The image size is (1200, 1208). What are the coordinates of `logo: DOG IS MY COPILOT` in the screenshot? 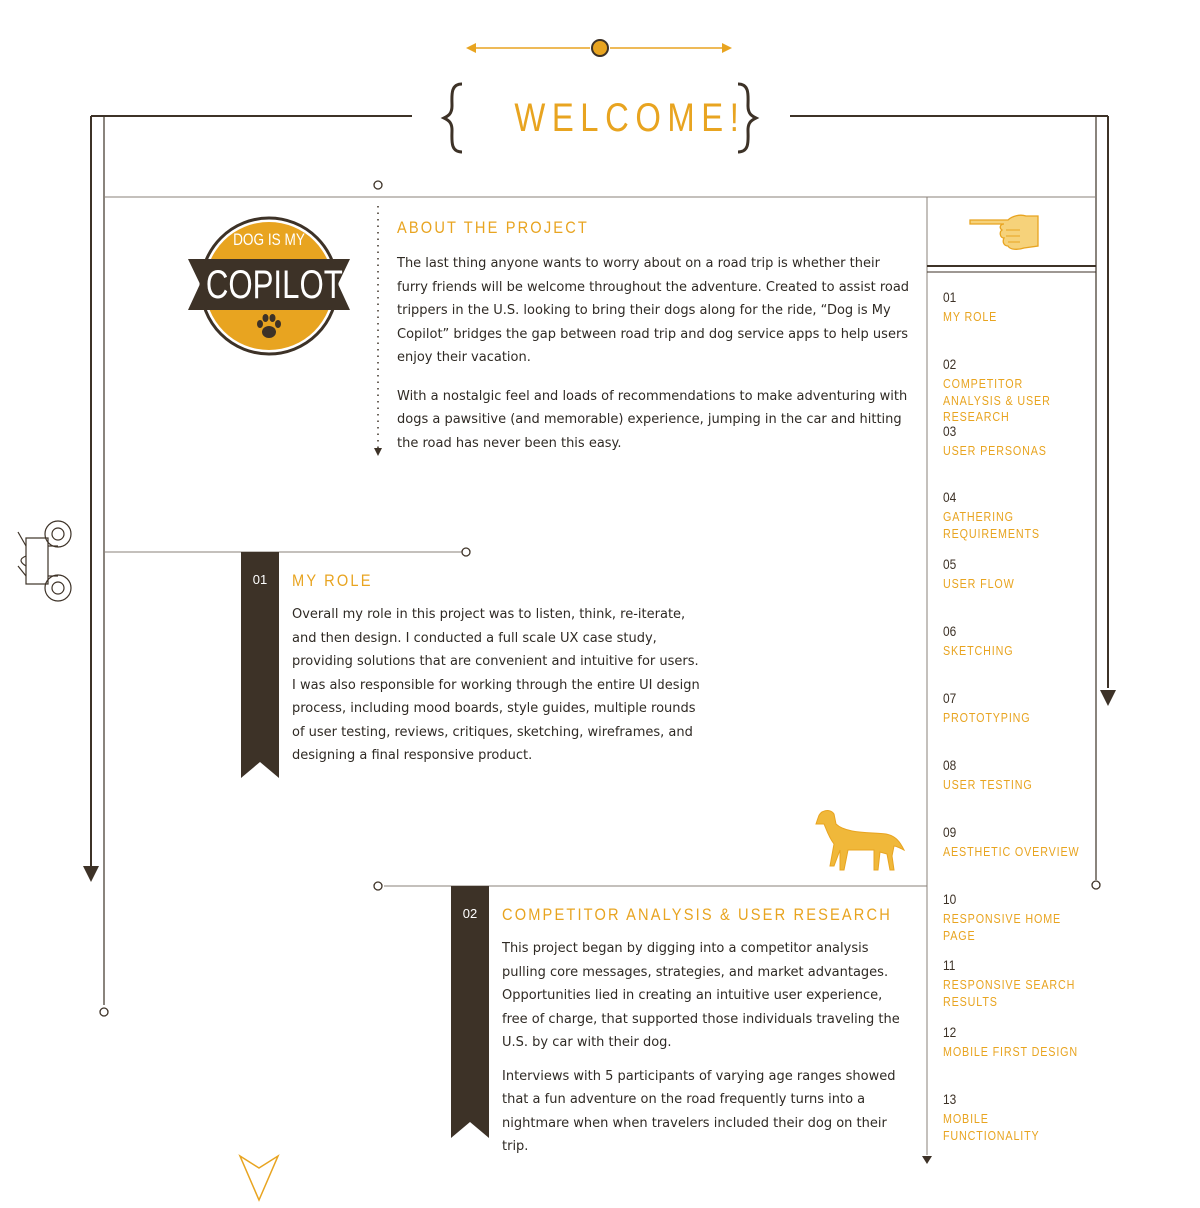 It's located at (269, 286).